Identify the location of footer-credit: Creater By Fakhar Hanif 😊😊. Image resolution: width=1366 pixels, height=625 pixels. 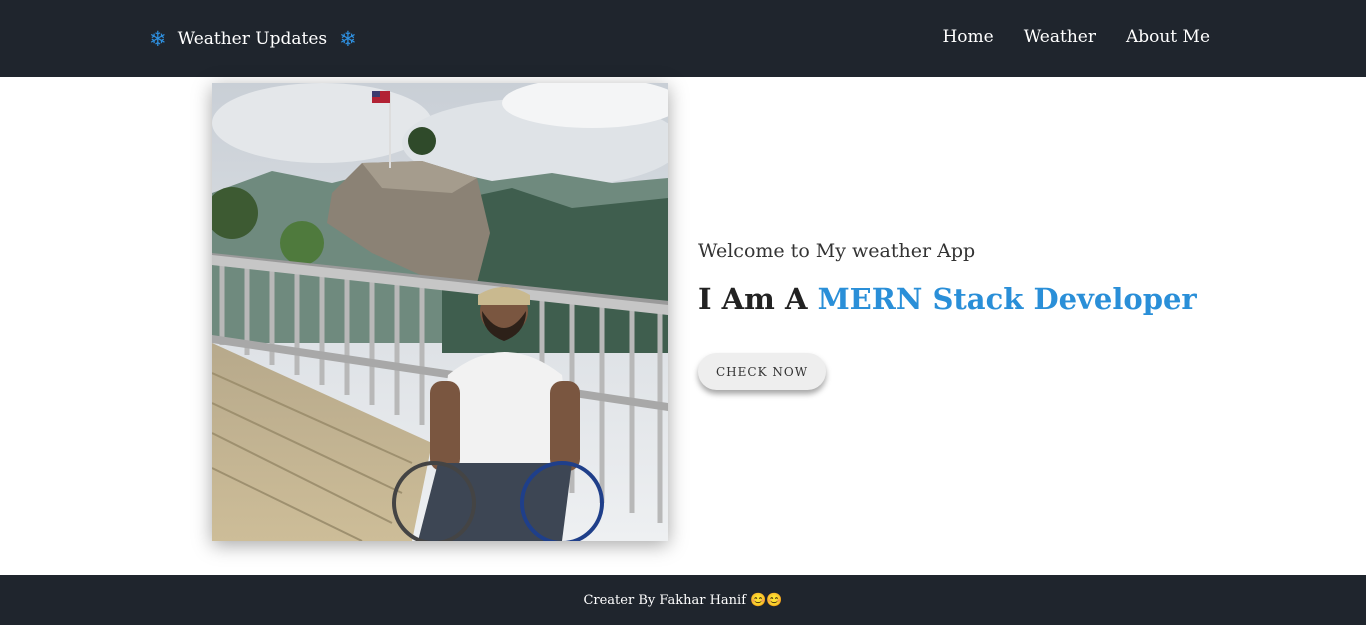
(683, 600).